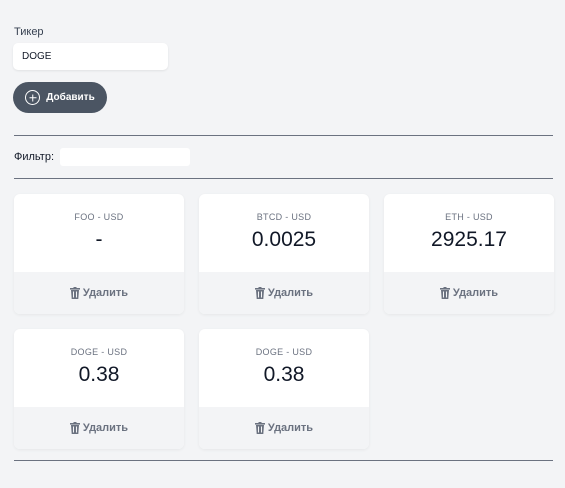  Describe the element at coordinates (283, 178) in the screenshot. I see `divider-middle` at that location.